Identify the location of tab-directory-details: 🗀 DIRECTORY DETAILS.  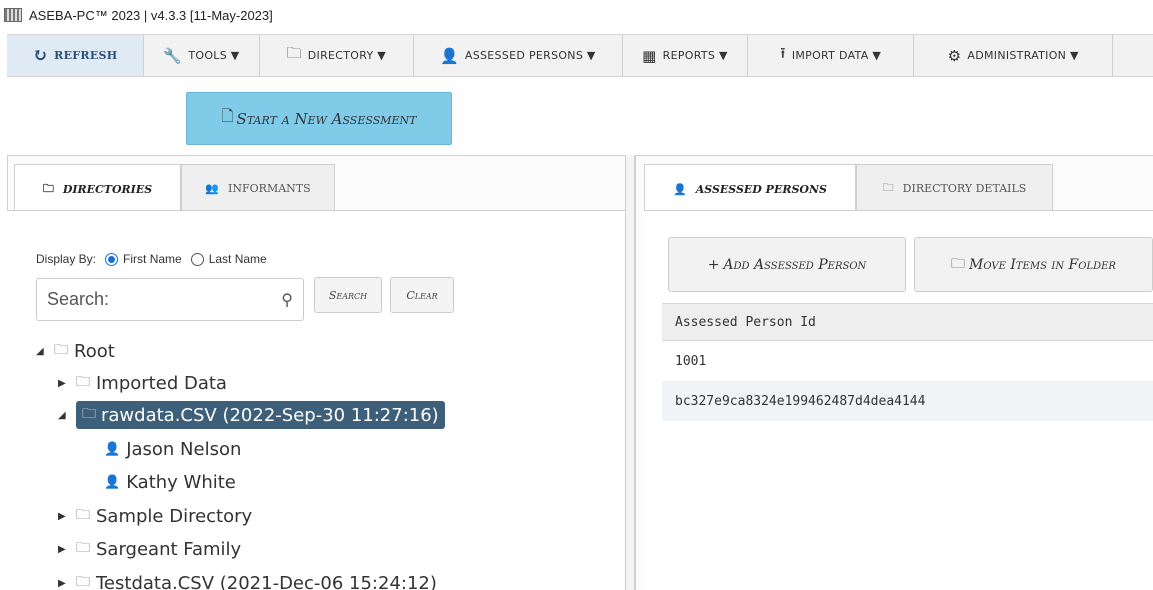
(954, 187).